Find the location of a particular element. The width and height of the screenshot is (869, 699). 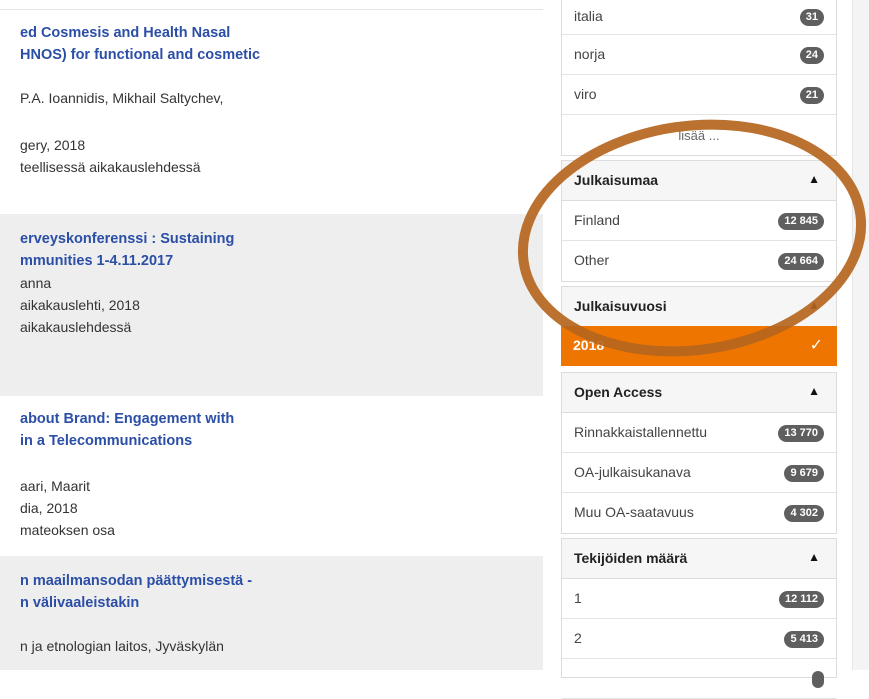

result-title-link: about Brand: Engagement with is located at coordinates (127, 419).